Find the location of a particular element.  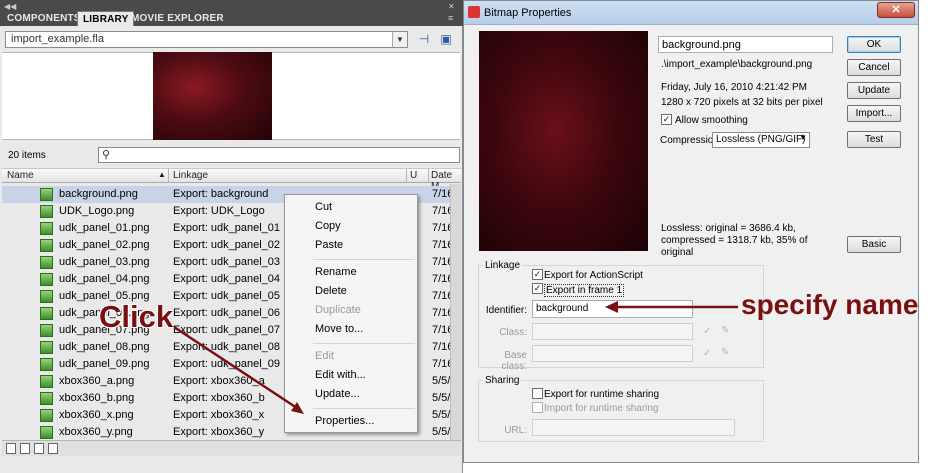

annotation-specify-name: specify name is located at coordinates (830, 304).